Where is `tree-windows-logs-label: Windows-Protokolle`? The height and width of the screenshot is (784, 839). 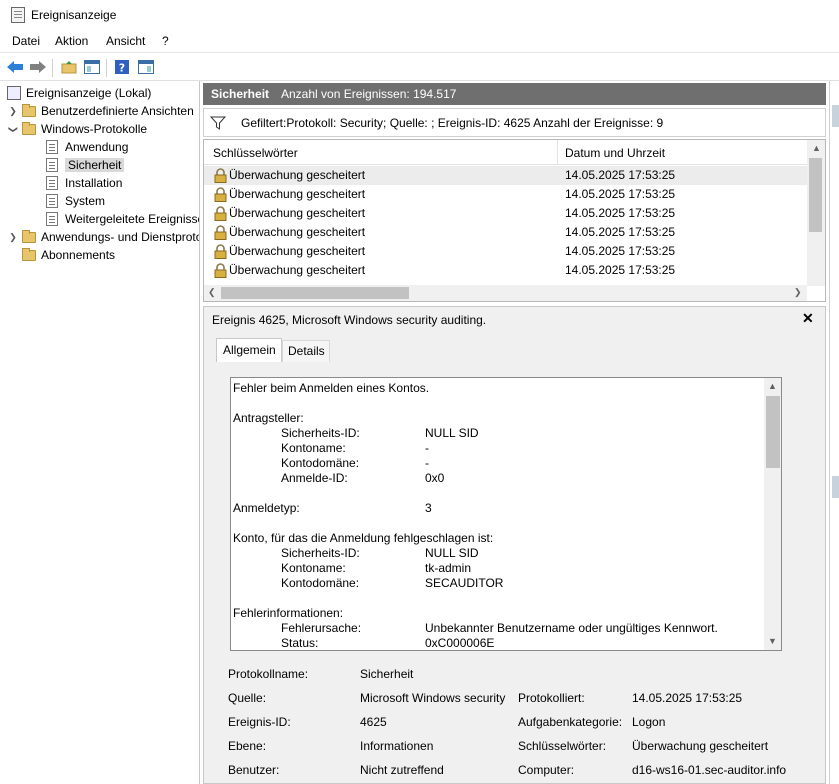 tree-windows-logs-label: Windows-Protokolle is located at coordinates (94, 129).